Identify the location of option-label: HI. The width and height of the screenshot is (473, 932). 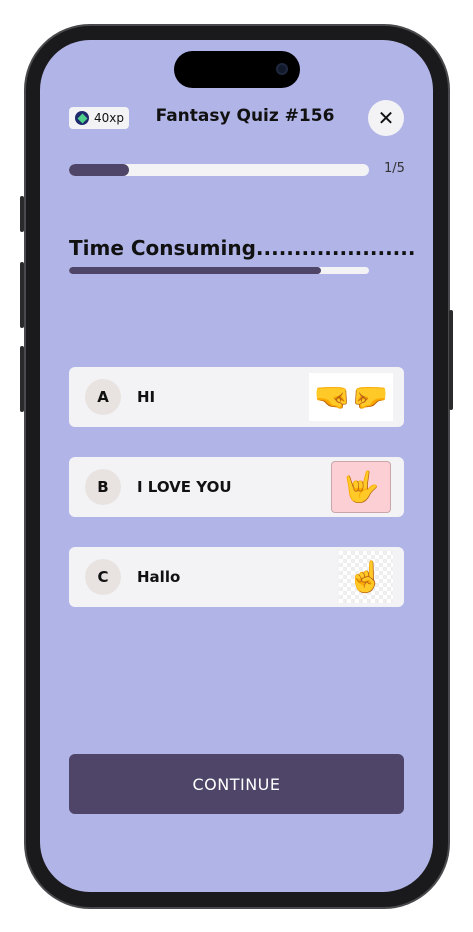
(146, 397).